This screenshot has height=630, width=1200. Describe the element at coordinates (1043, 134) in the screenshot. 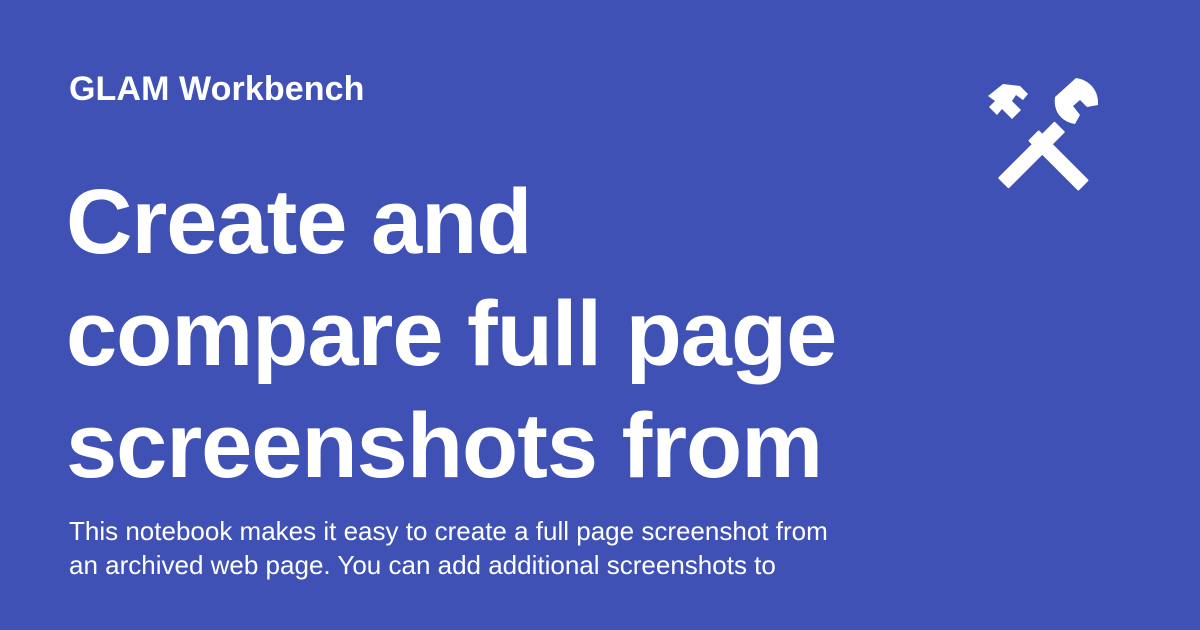

I see `hammer-wrench-icon` at that location.